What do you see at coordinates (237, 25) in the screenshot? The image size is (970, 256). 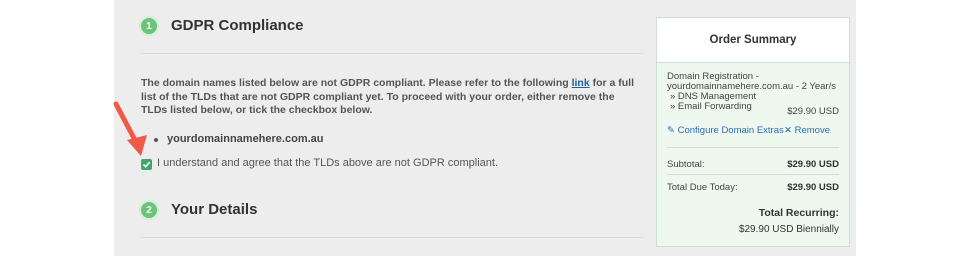 I see `step-1-title: GDPR Compliance` at bounding box center [237, 25].